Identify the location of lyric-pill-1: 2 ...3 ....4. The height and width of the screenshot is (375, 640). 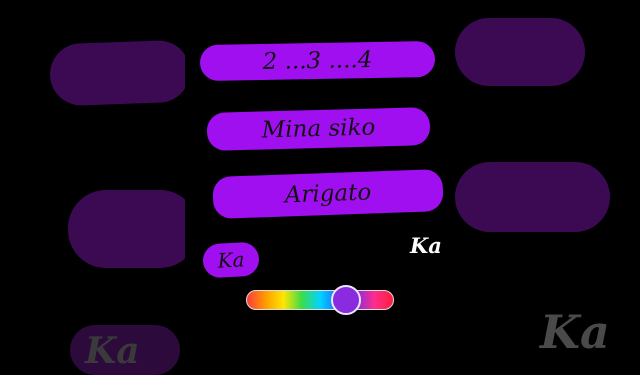
(317, 61).